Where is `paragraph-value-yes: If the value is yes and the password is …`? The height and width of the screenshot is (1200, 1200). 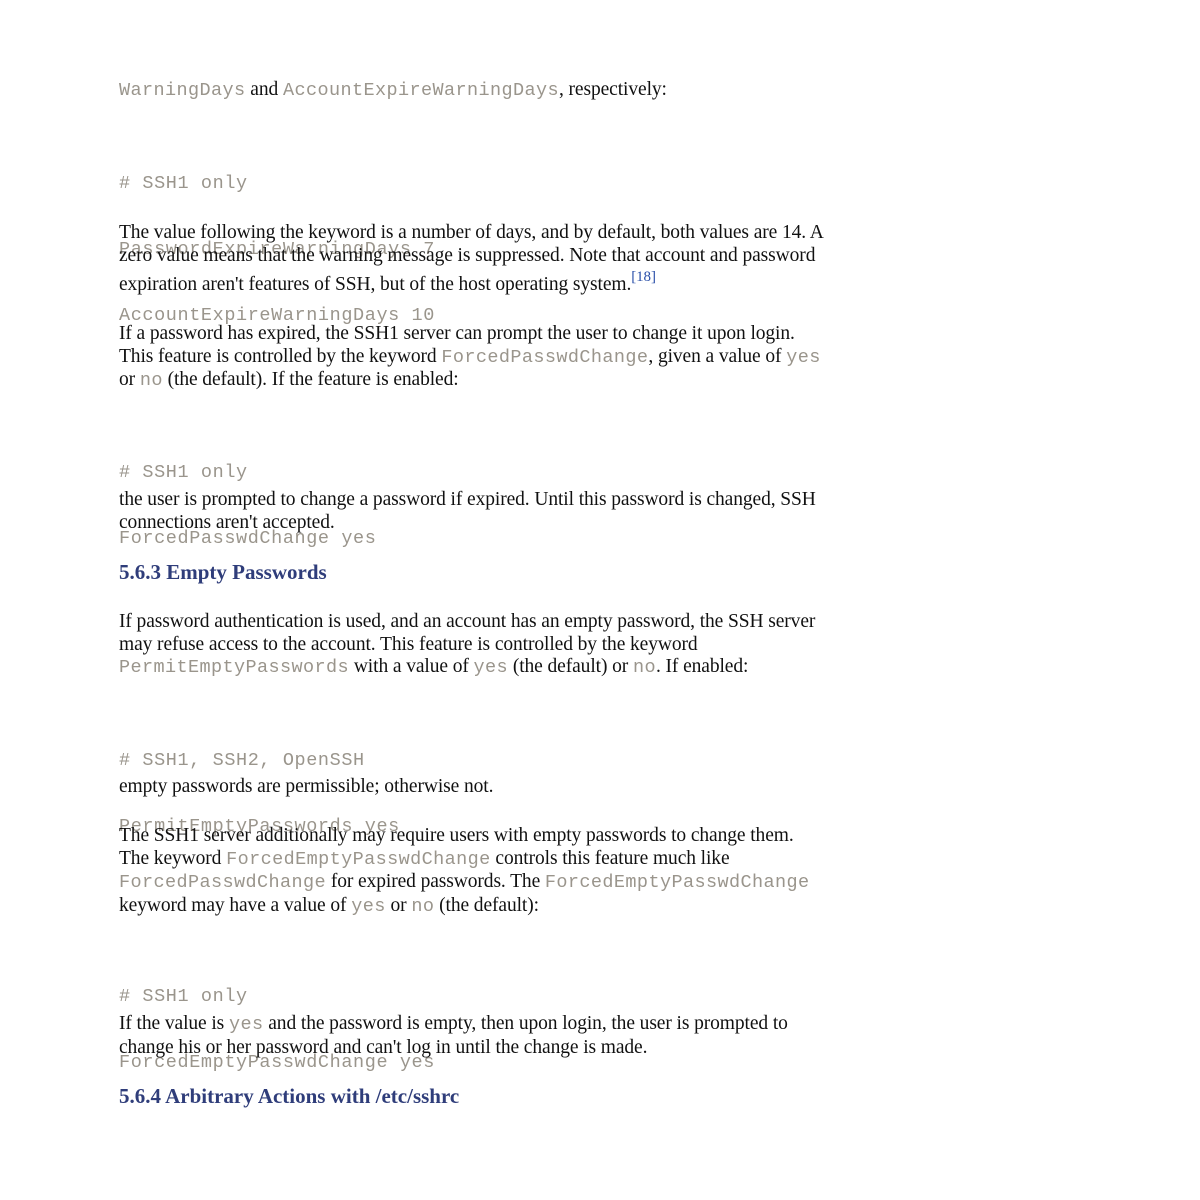 paragraph-value-yes: If the value is yes and the password is … is located at coordinates (599, 1036).